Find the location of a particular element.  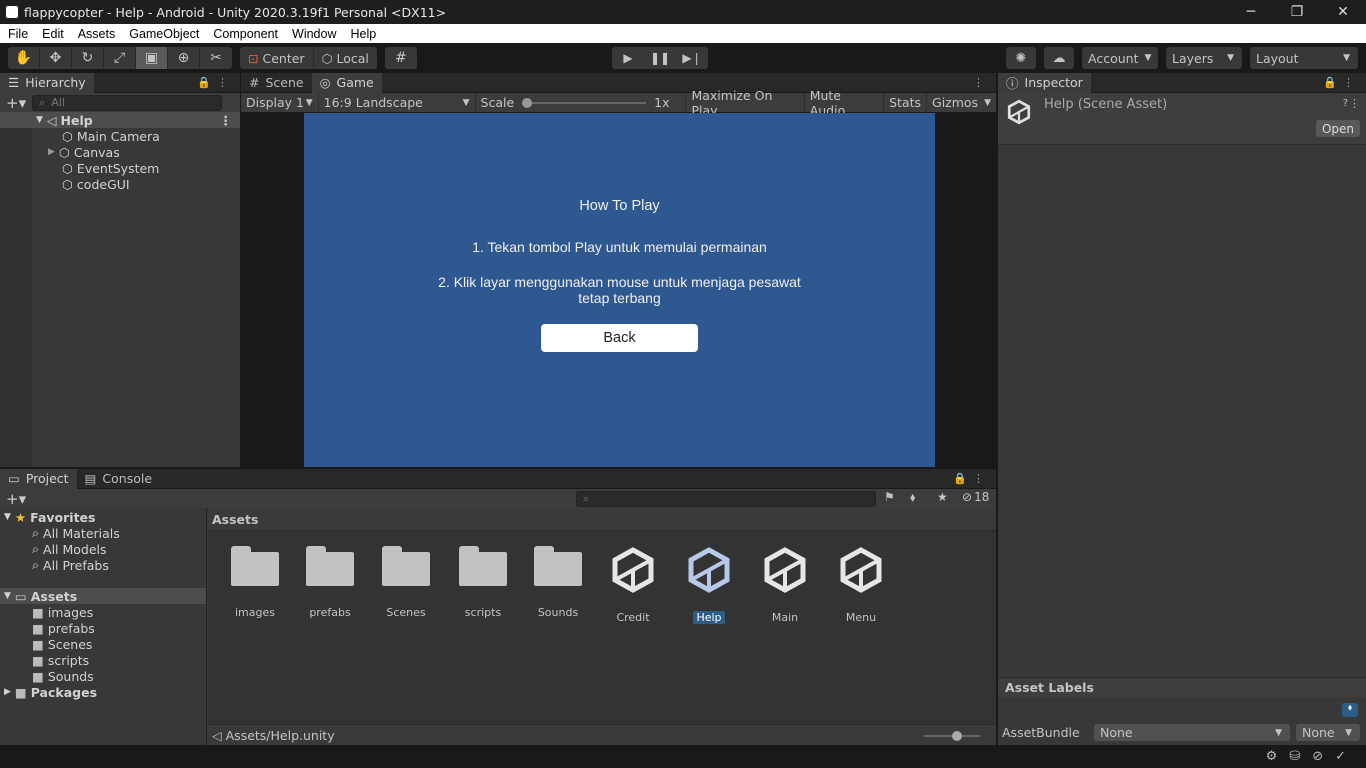

menu-component: Component is located at coordinates (245, 34).